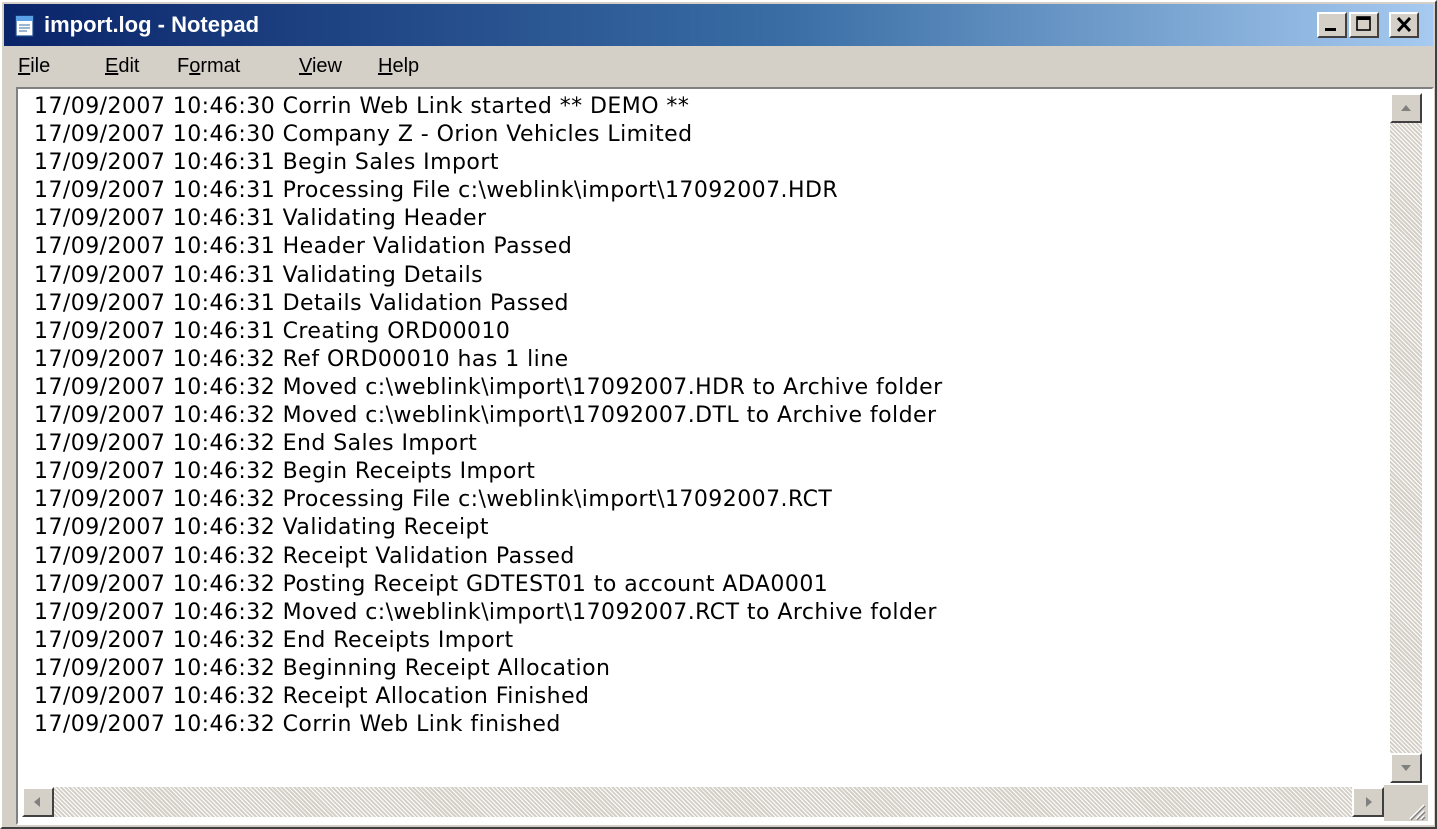 The width and height of the screenshot is (1437, 829). What do you see at coordinates (398, 66) in the screenshot?
I see `menu-help: Help` at bounding box center [398, 66].